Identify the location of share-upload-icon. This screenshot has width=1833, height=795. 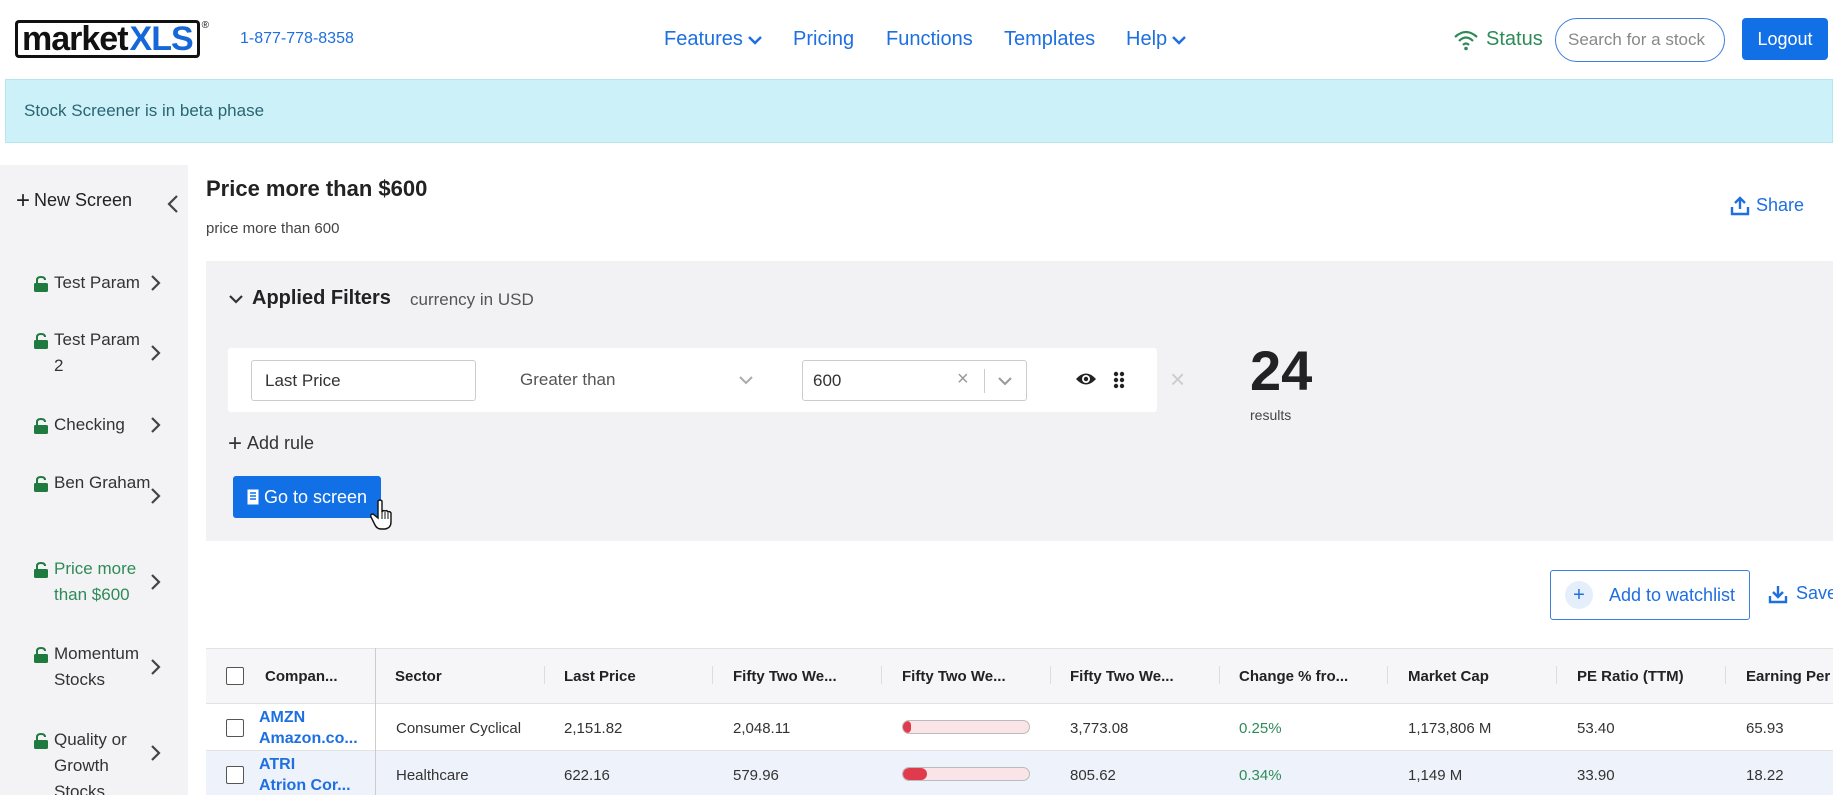
(1740, 205).